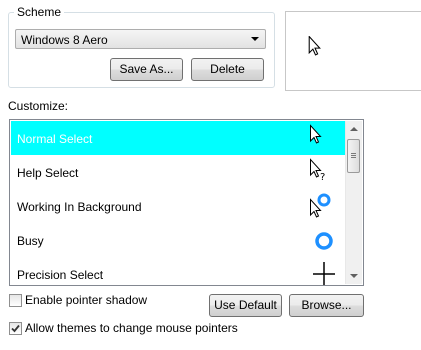 The image size is (421, 350). Describe the element at coordinates (320, 240) in the screenshot. I see `busy-cursor-icon` at that location.